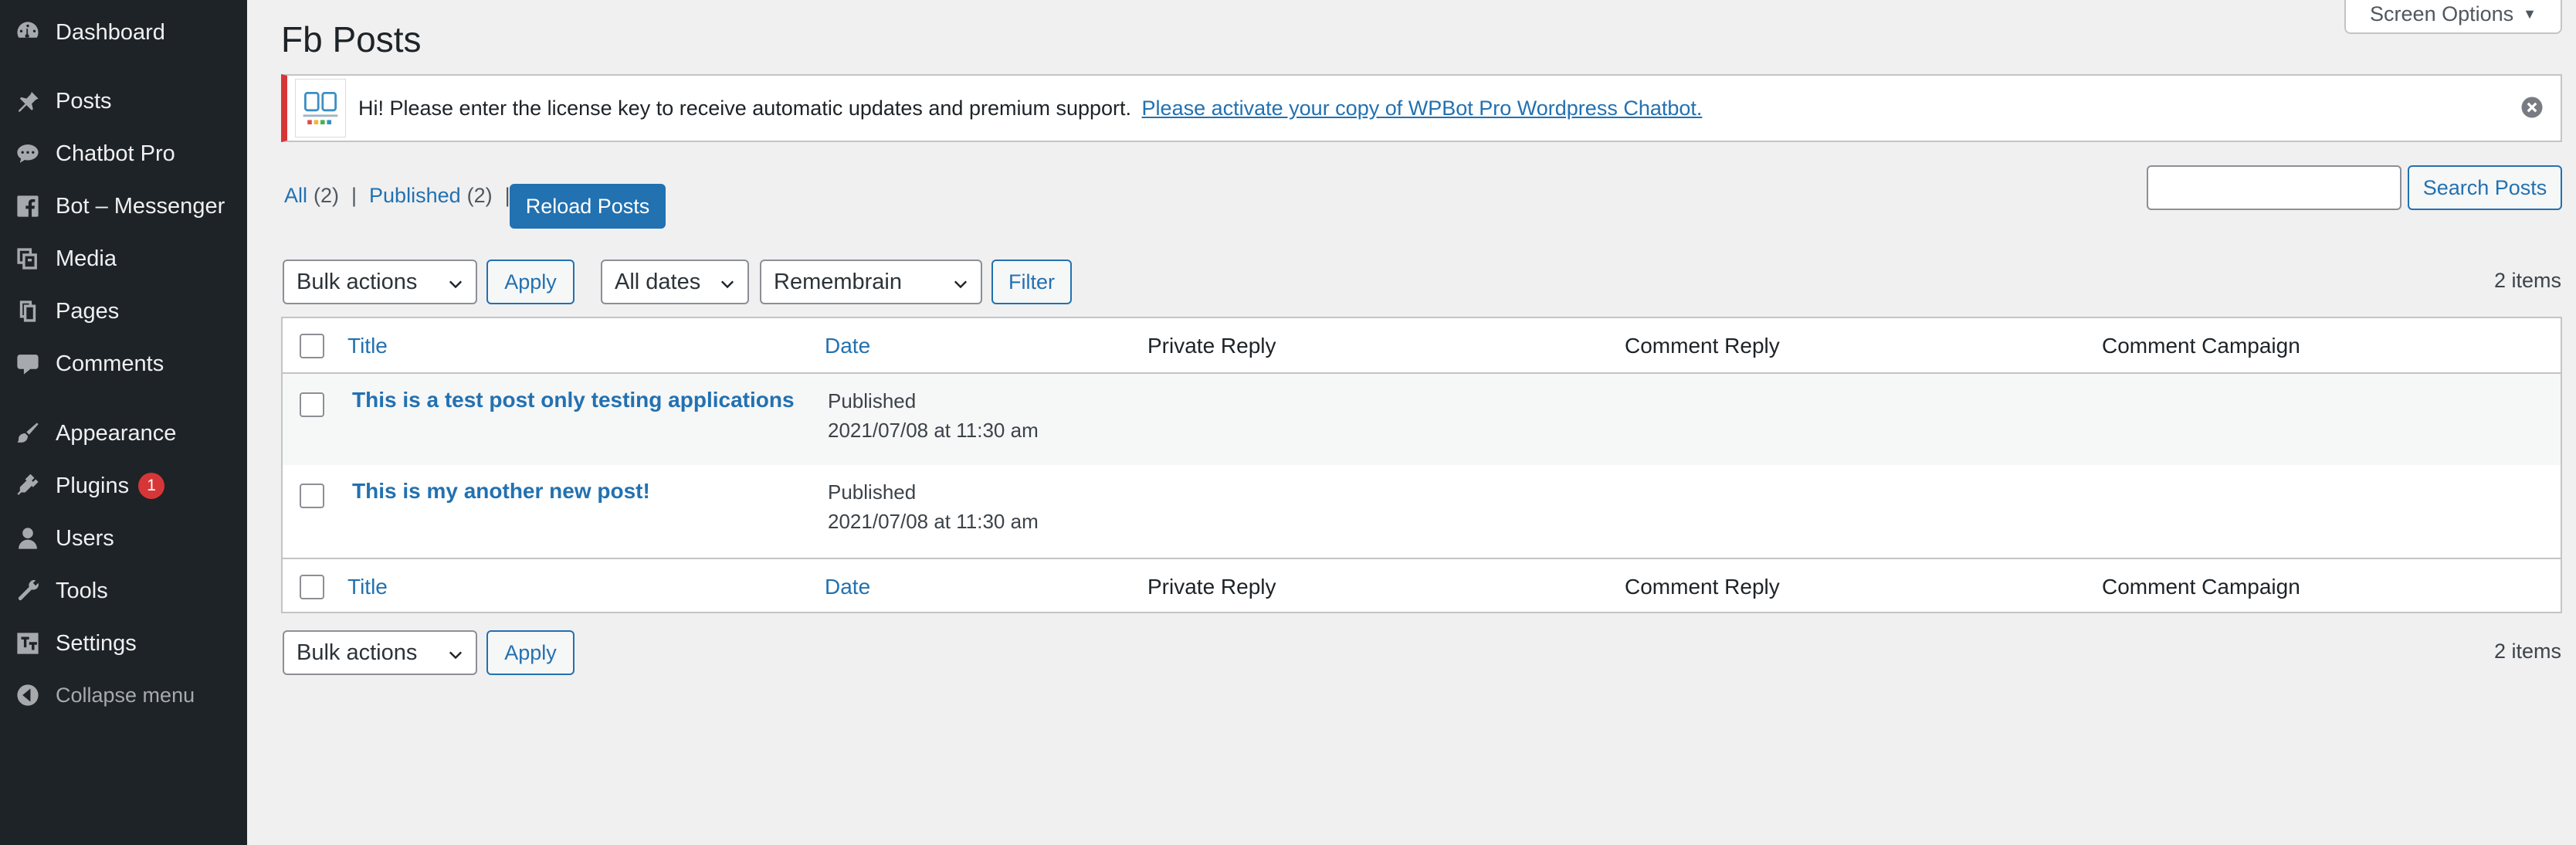  What do you see at coordinates (1211, 346) in the screenshot?
I see `column-private-reply: Private Reply` at bounding box center [1211, 346].